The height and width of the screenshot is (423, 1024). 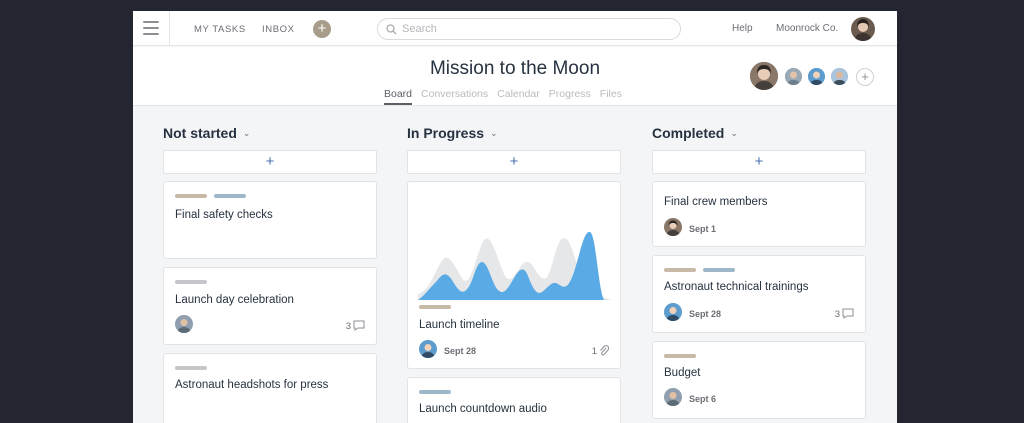 What do you see at coordinates (515, 265) in the screenshot?
I see `cover-image` at bounding box center [515, 265].